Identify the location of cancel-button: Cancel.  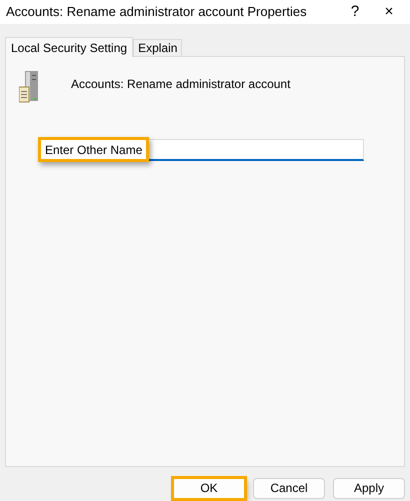
(289, 488).